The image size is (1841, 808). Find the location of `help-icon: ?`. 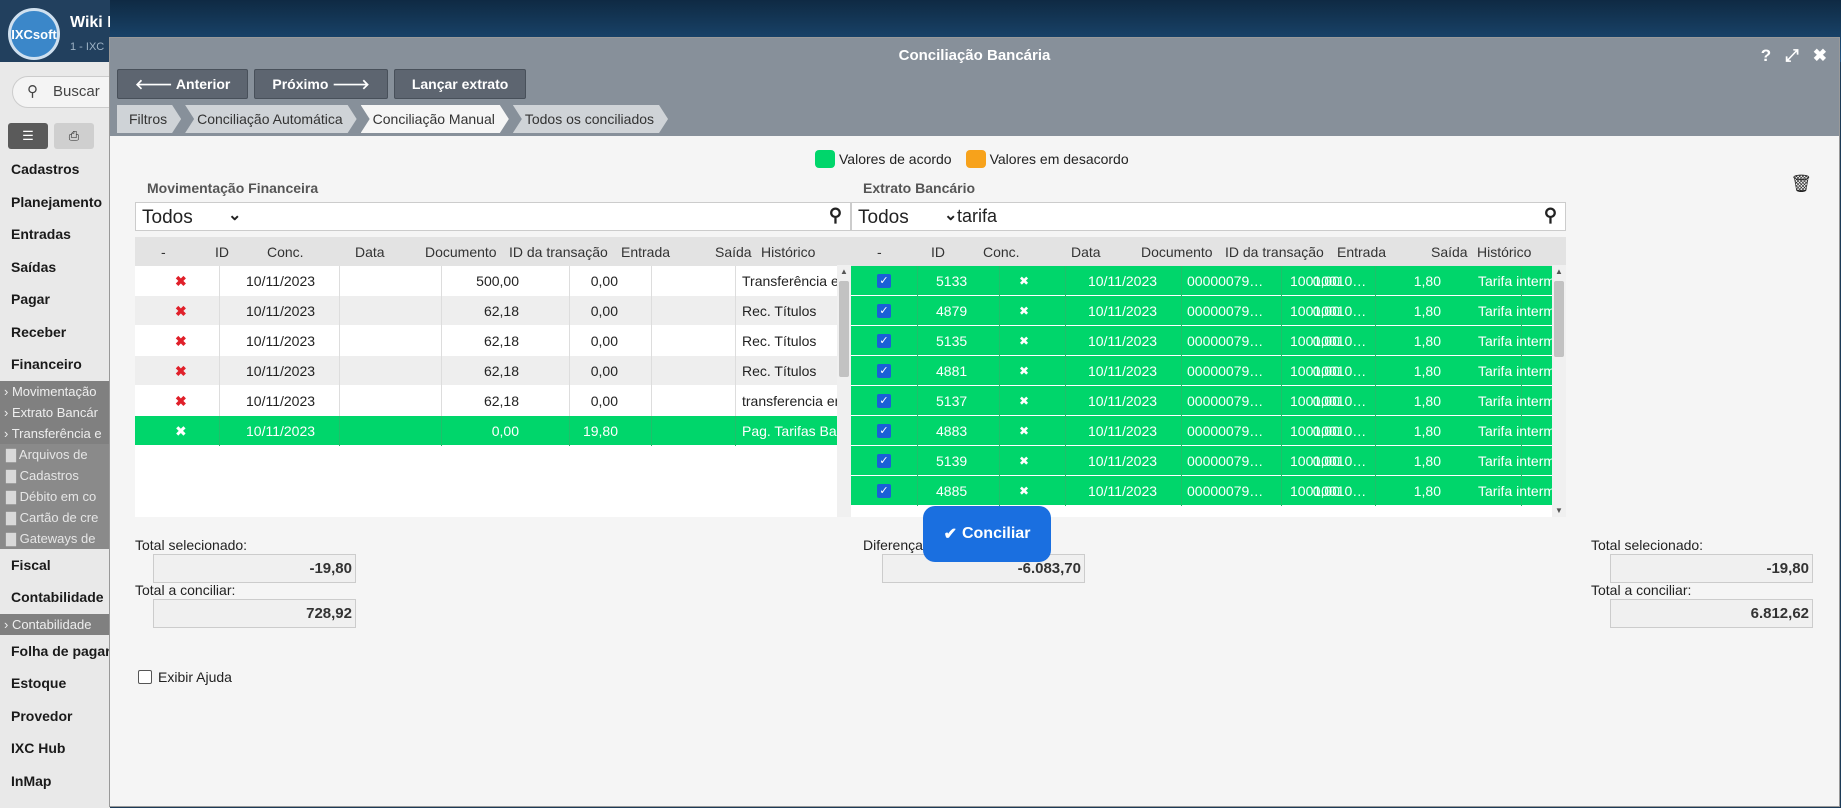

help-icon: ? is located at coordinates (1766, 56).